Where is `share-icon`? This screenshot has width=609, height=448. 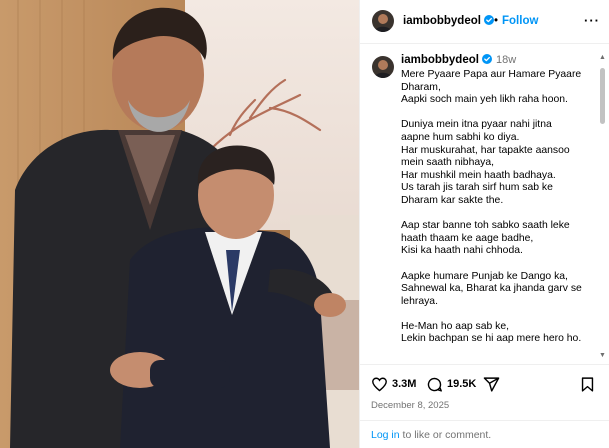 share-icon is located at coordinates (491, 384).